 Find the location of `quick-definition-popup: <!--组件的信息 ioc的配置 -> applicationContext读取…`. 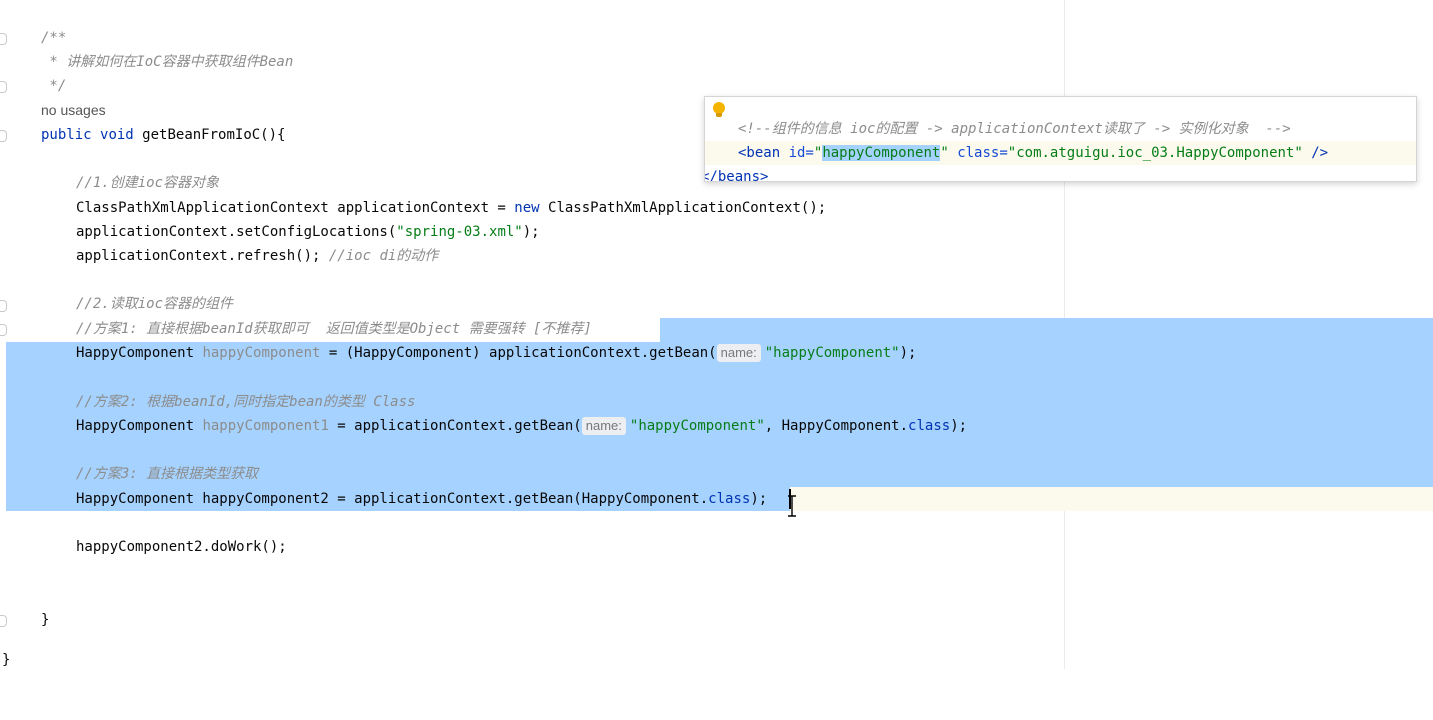

quick-definition-popup: <!--组件的信息 ioc的配置 -> applicationContext读取… is located at coordinates (1060, 139).